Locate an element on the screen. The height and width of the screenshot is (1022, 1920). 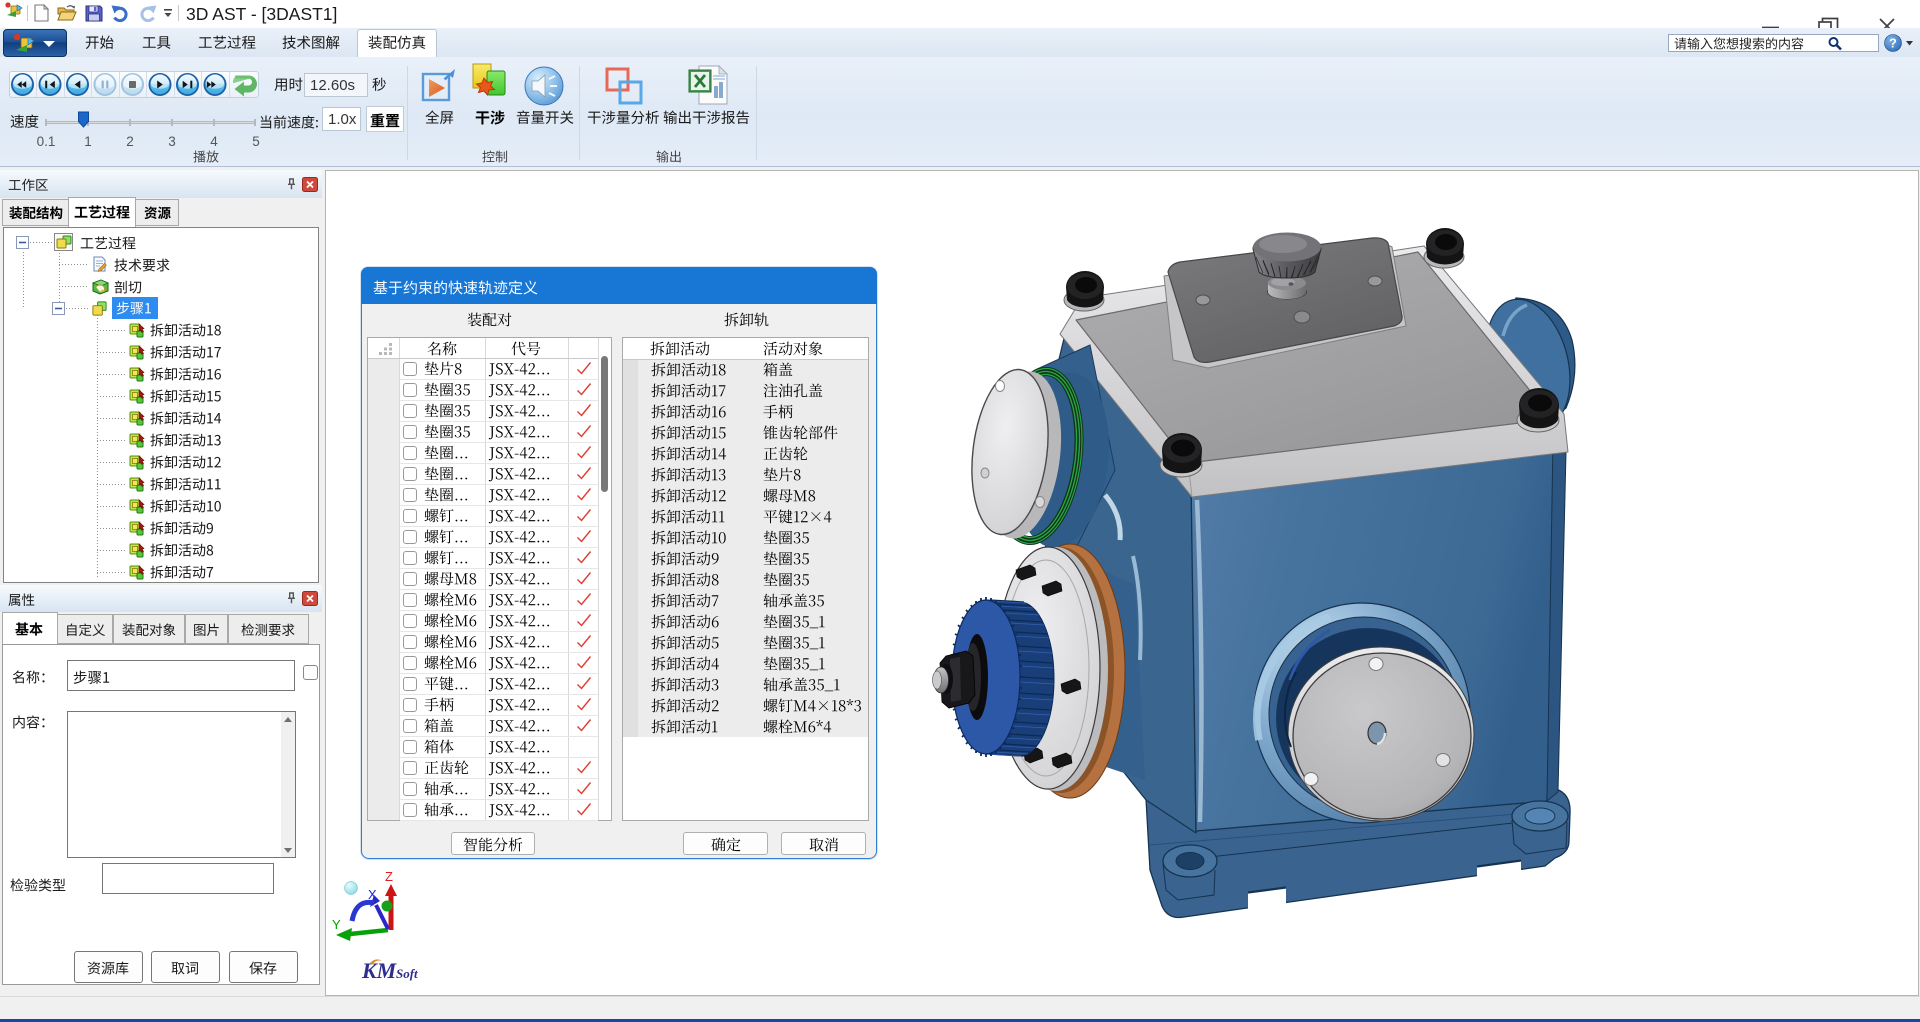
svg-text: Y is located at coordinates (336, 924).